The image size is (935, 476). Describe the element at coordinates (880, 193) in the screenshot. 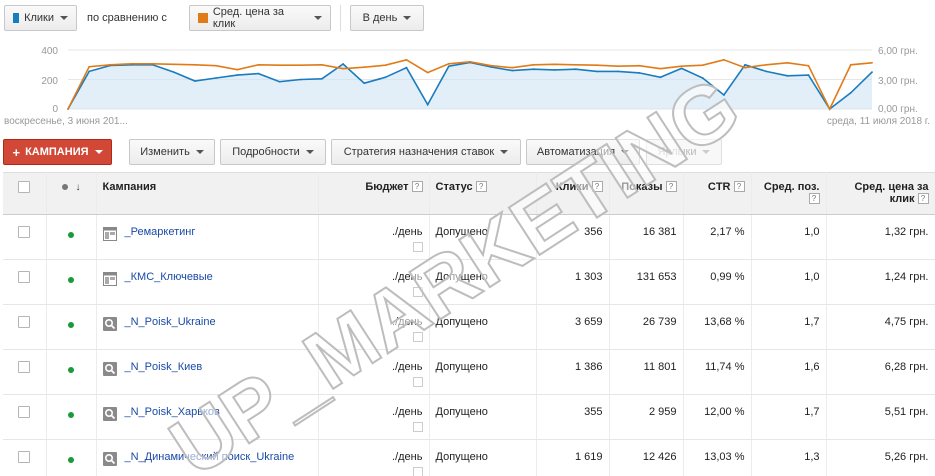

I see `column-header-avg-cpc: Сред. цена за клик?` at that location.